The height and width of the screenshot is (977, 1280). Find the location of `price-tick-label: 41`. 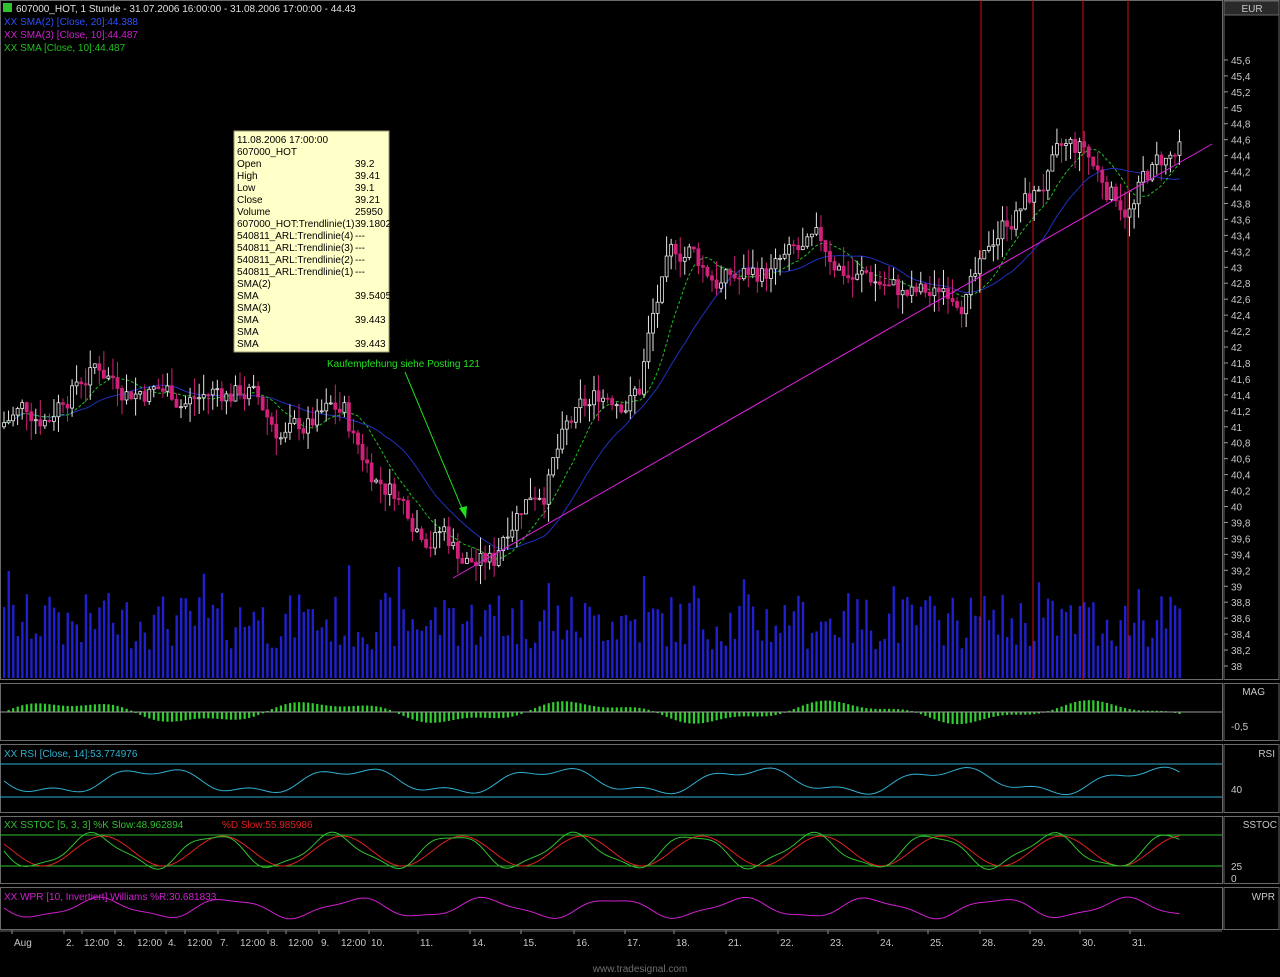

price-tick-label: 41 is located at coordinates (1237, 428).